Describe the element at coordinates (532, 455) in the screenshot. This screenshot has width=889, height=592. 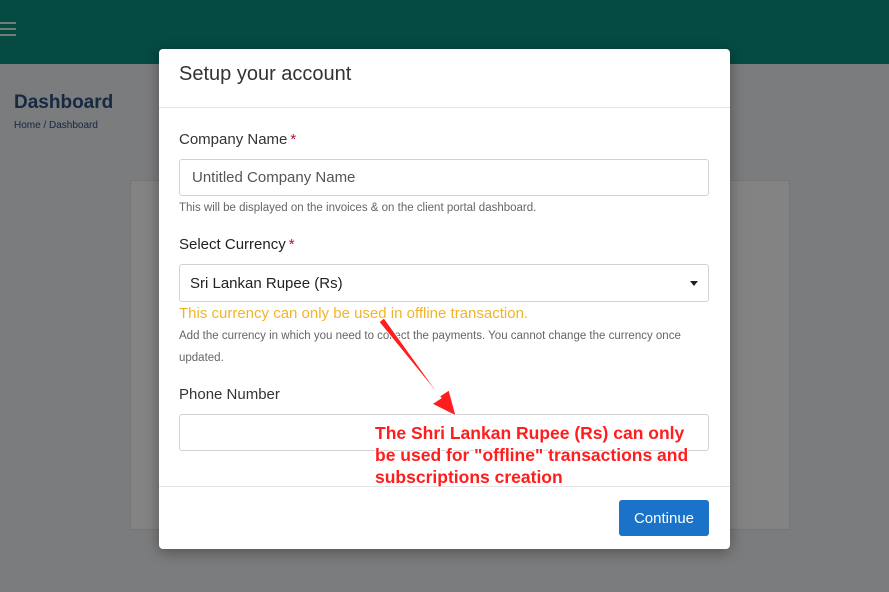
I see `annotation-line: be used for "offline" transactions and` at that location.